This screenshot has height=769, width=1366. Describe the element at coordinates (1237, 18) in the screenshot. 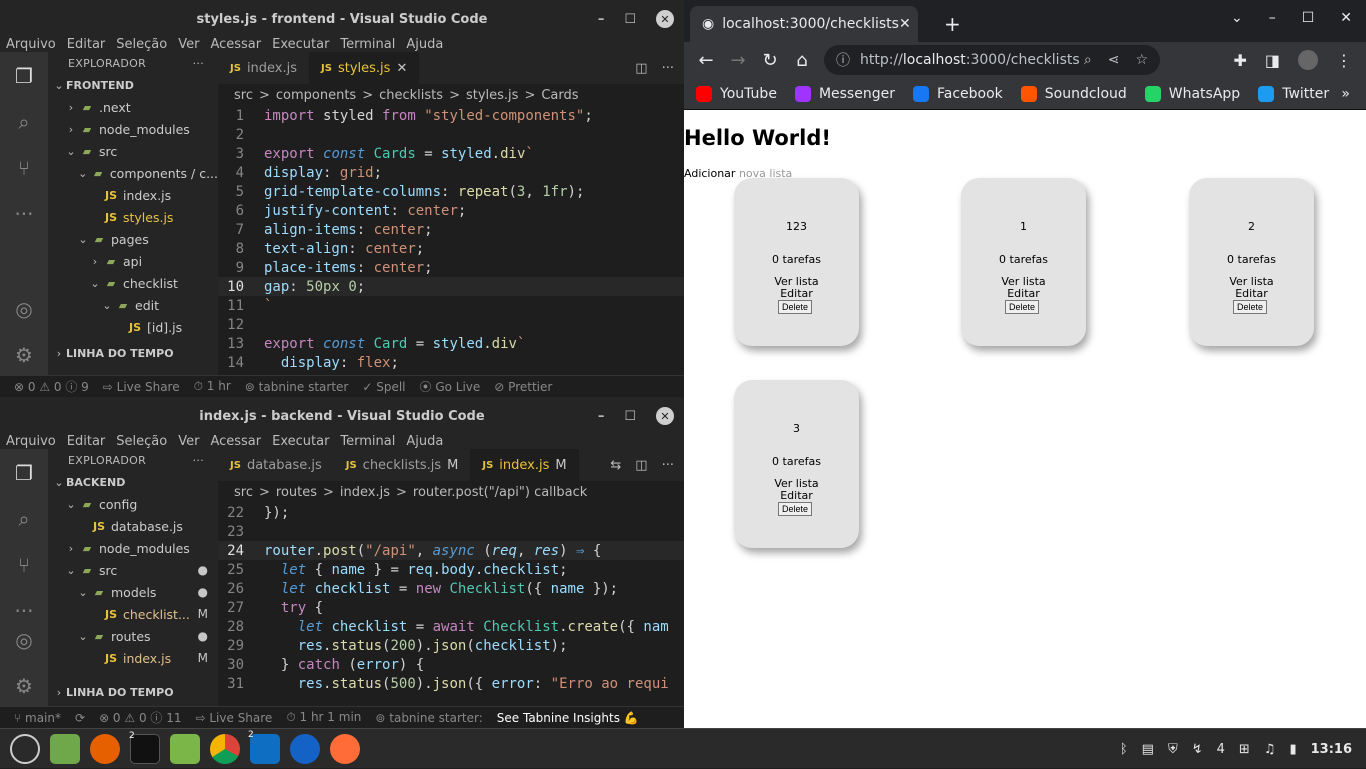

I see `tab-search-icon: ⌄` at that location.